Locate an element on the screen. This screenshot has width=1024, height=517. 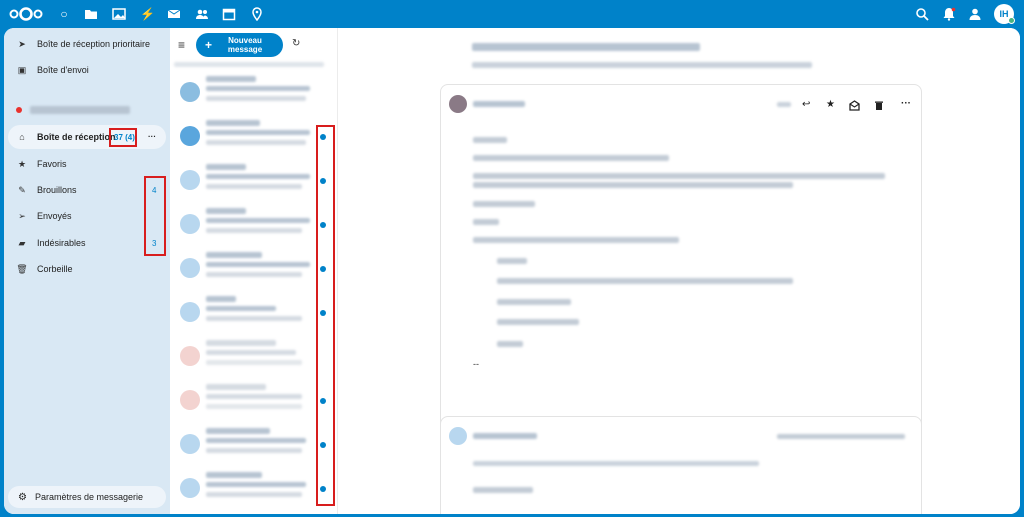
photos-icon is located at coordinates (119, 14).